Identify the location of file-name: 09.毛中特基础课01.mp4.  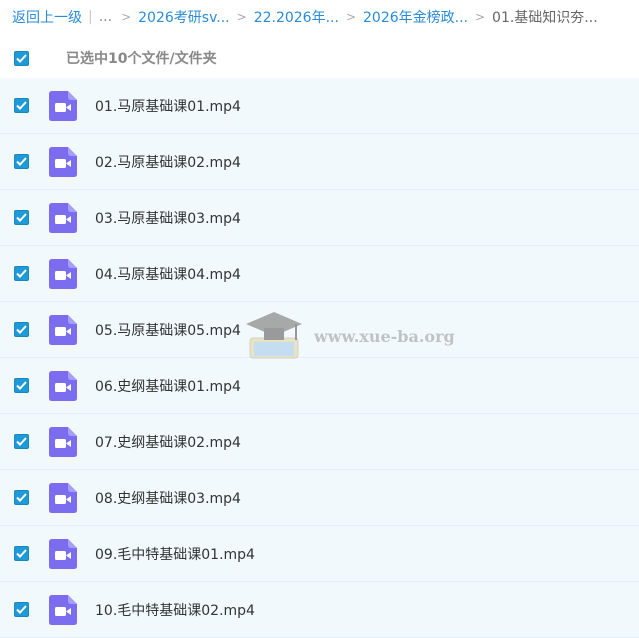
(175, 554).